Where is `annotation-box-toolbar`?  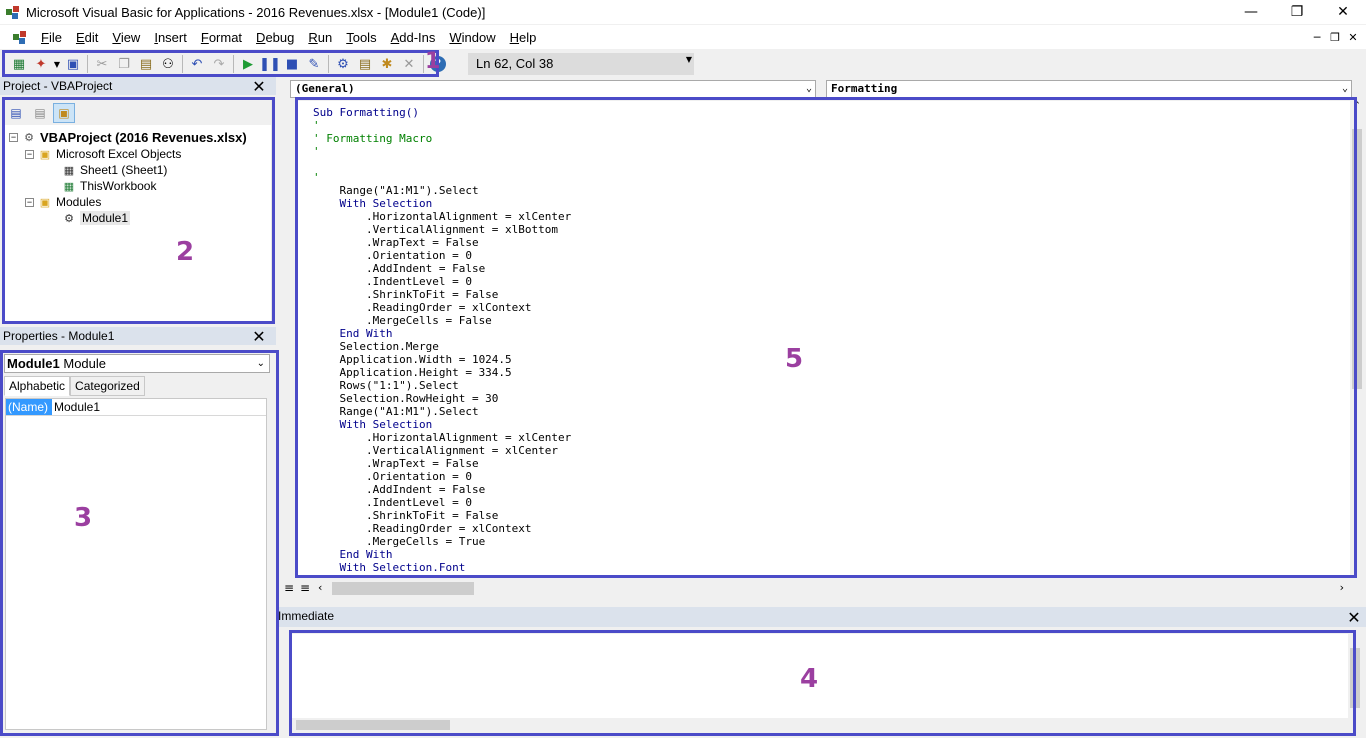
annotation-box-toolbar is located at coordinates (220, 63).